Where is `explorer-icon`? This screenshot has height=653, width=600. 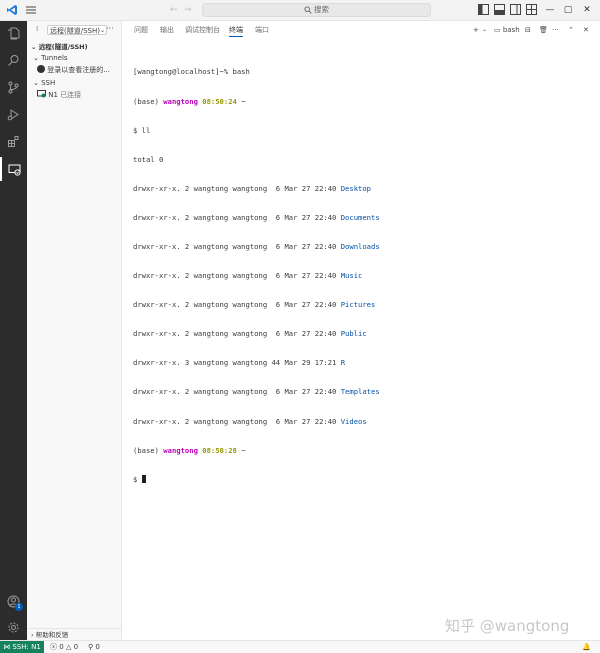
explorer-icon is located at coordinates (13, 33).